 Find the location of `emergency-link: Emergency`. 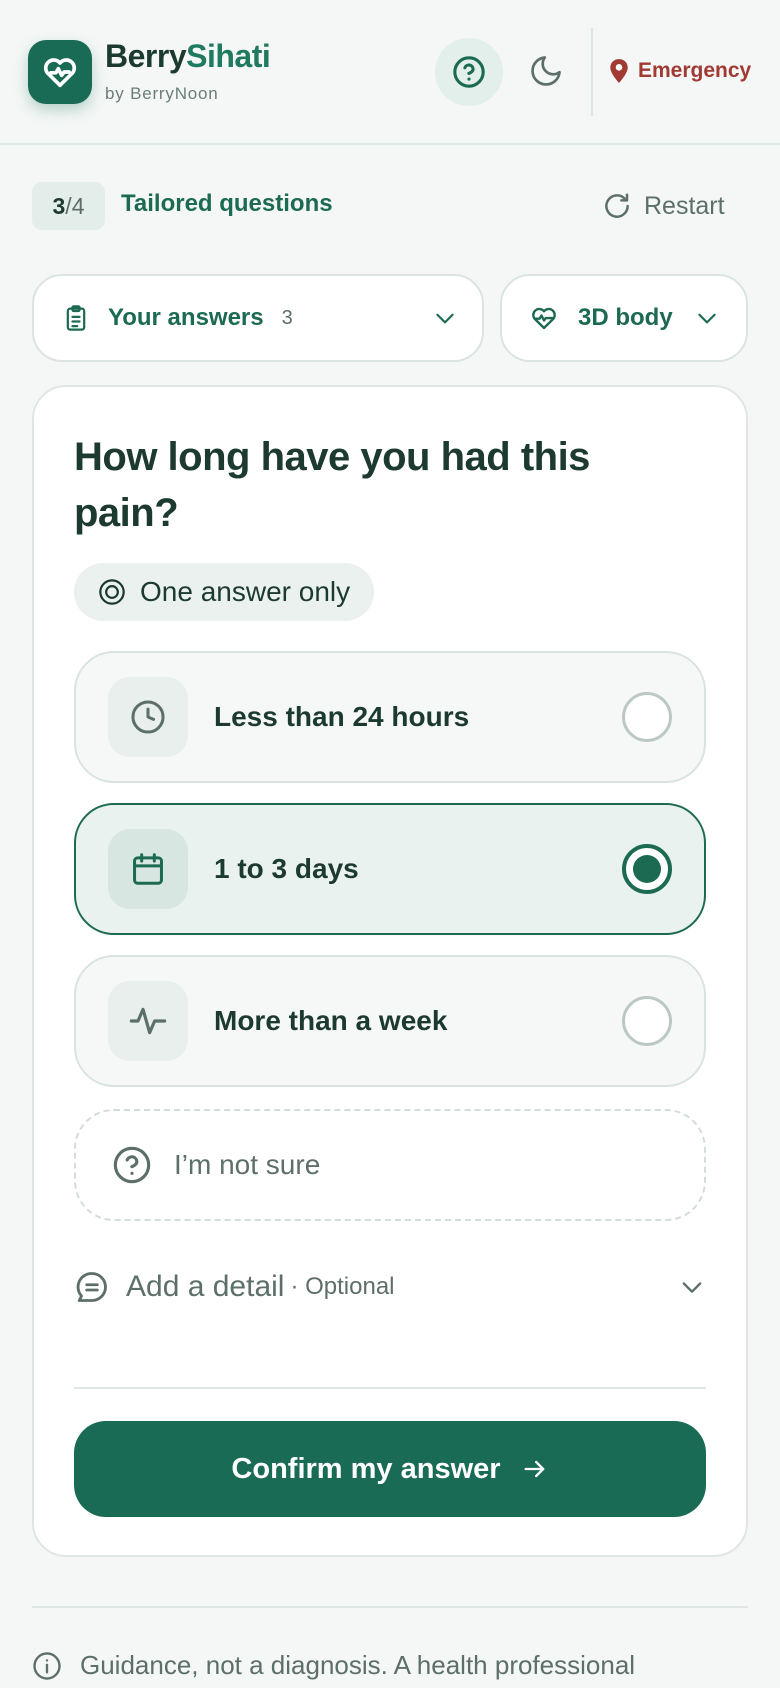

emergency-link: Emergency is located at coordinates (679, 71).